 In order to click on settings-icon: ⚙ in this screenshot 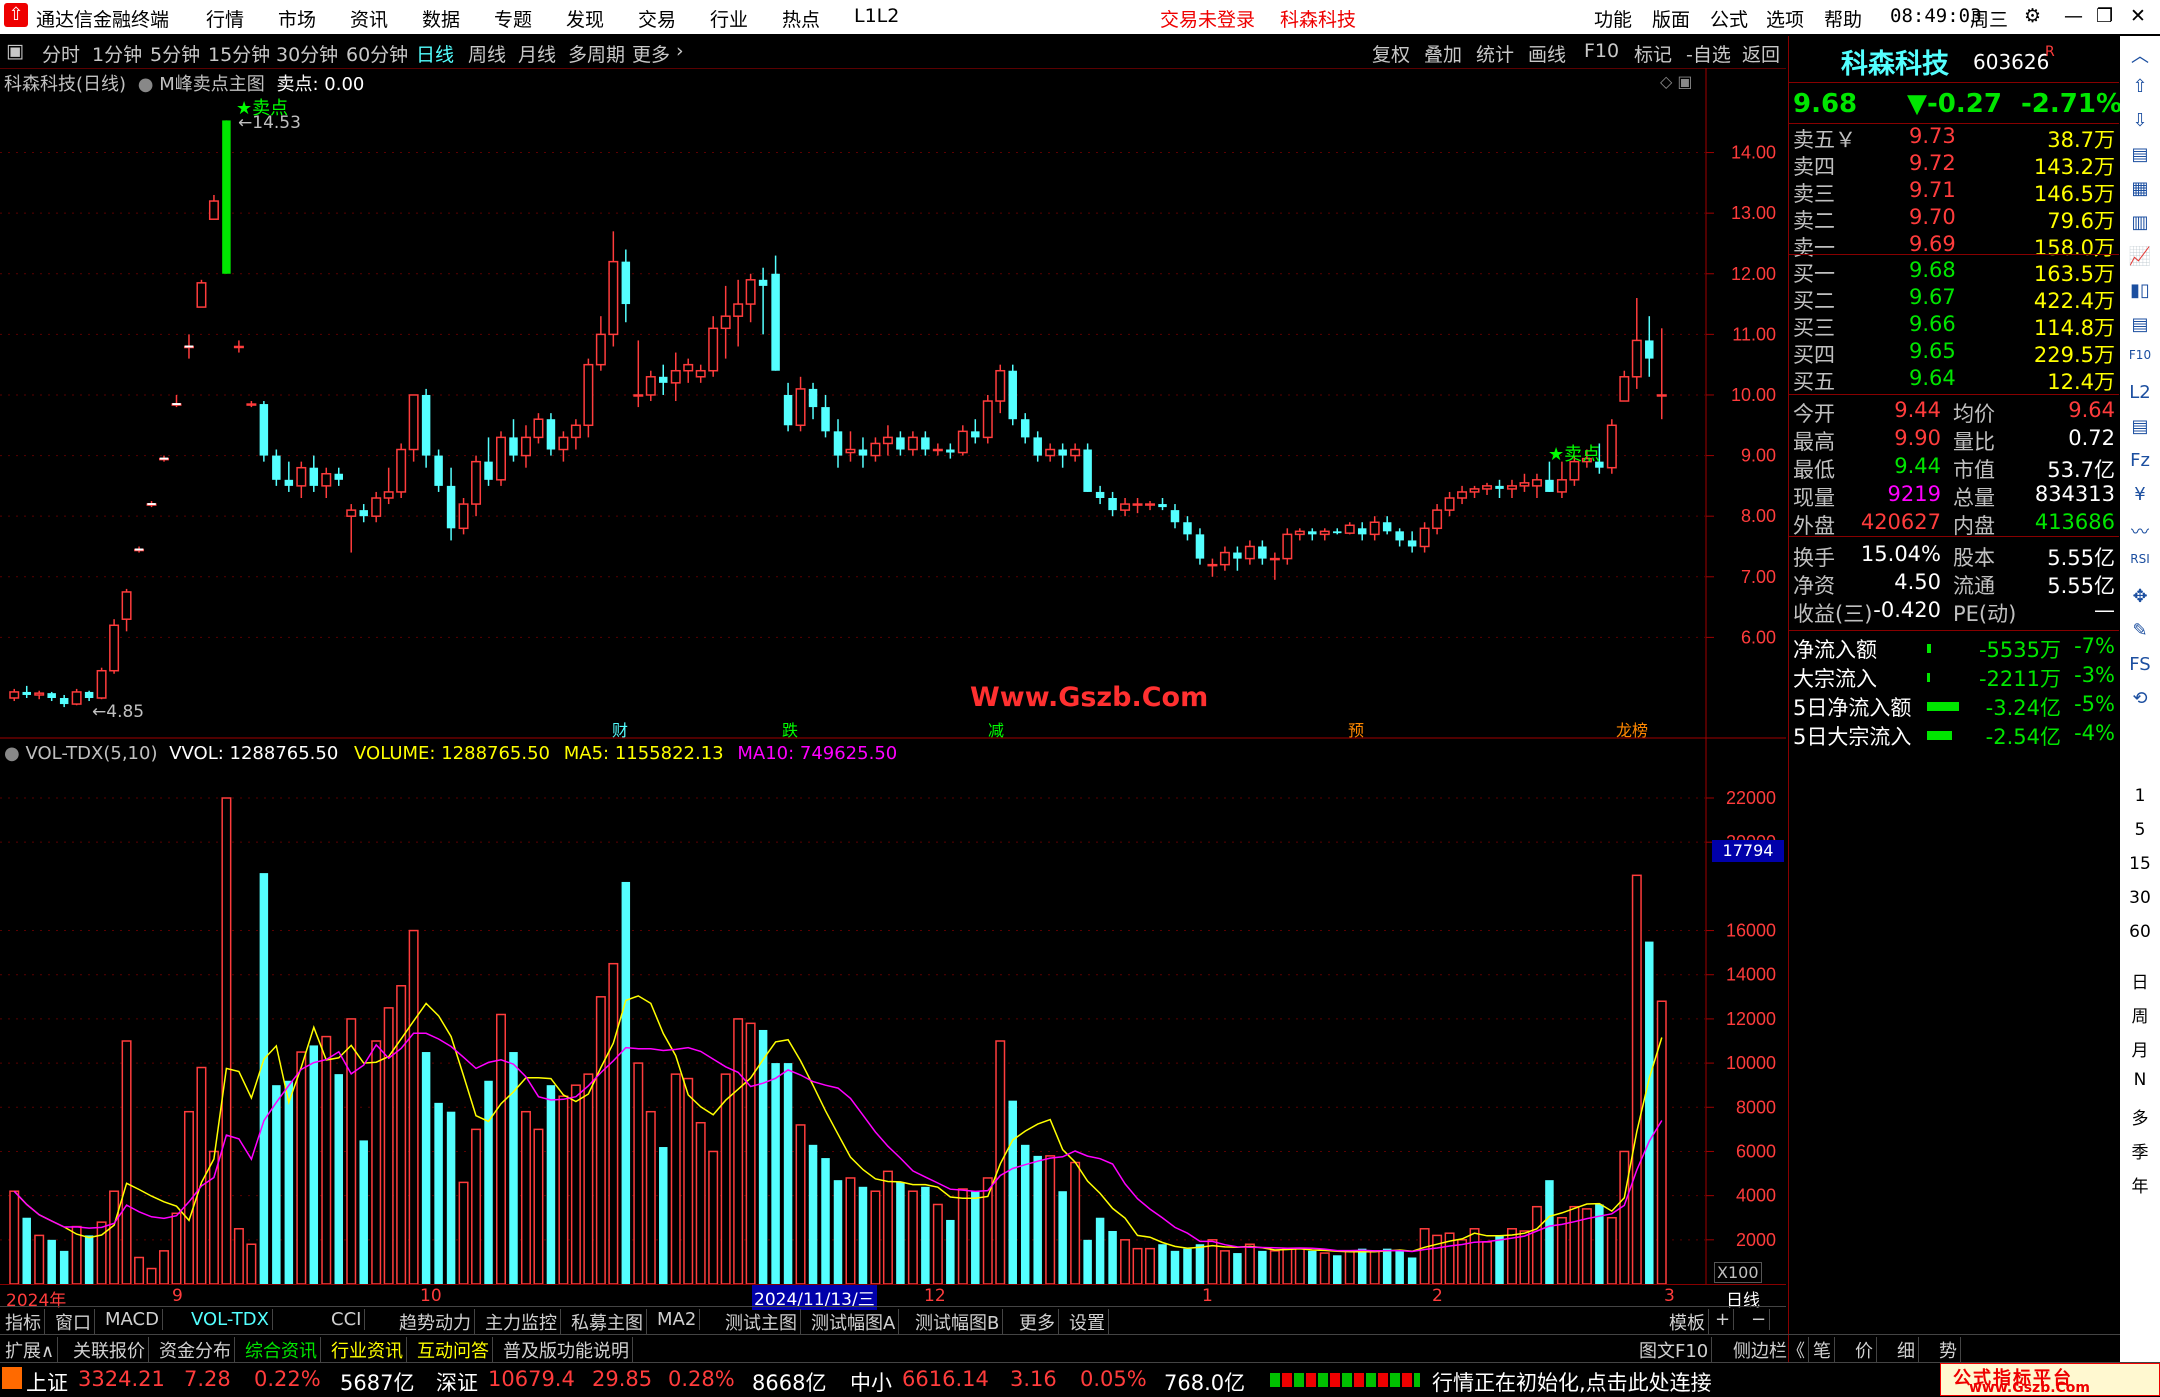, I will do `click(2032, 16)`.